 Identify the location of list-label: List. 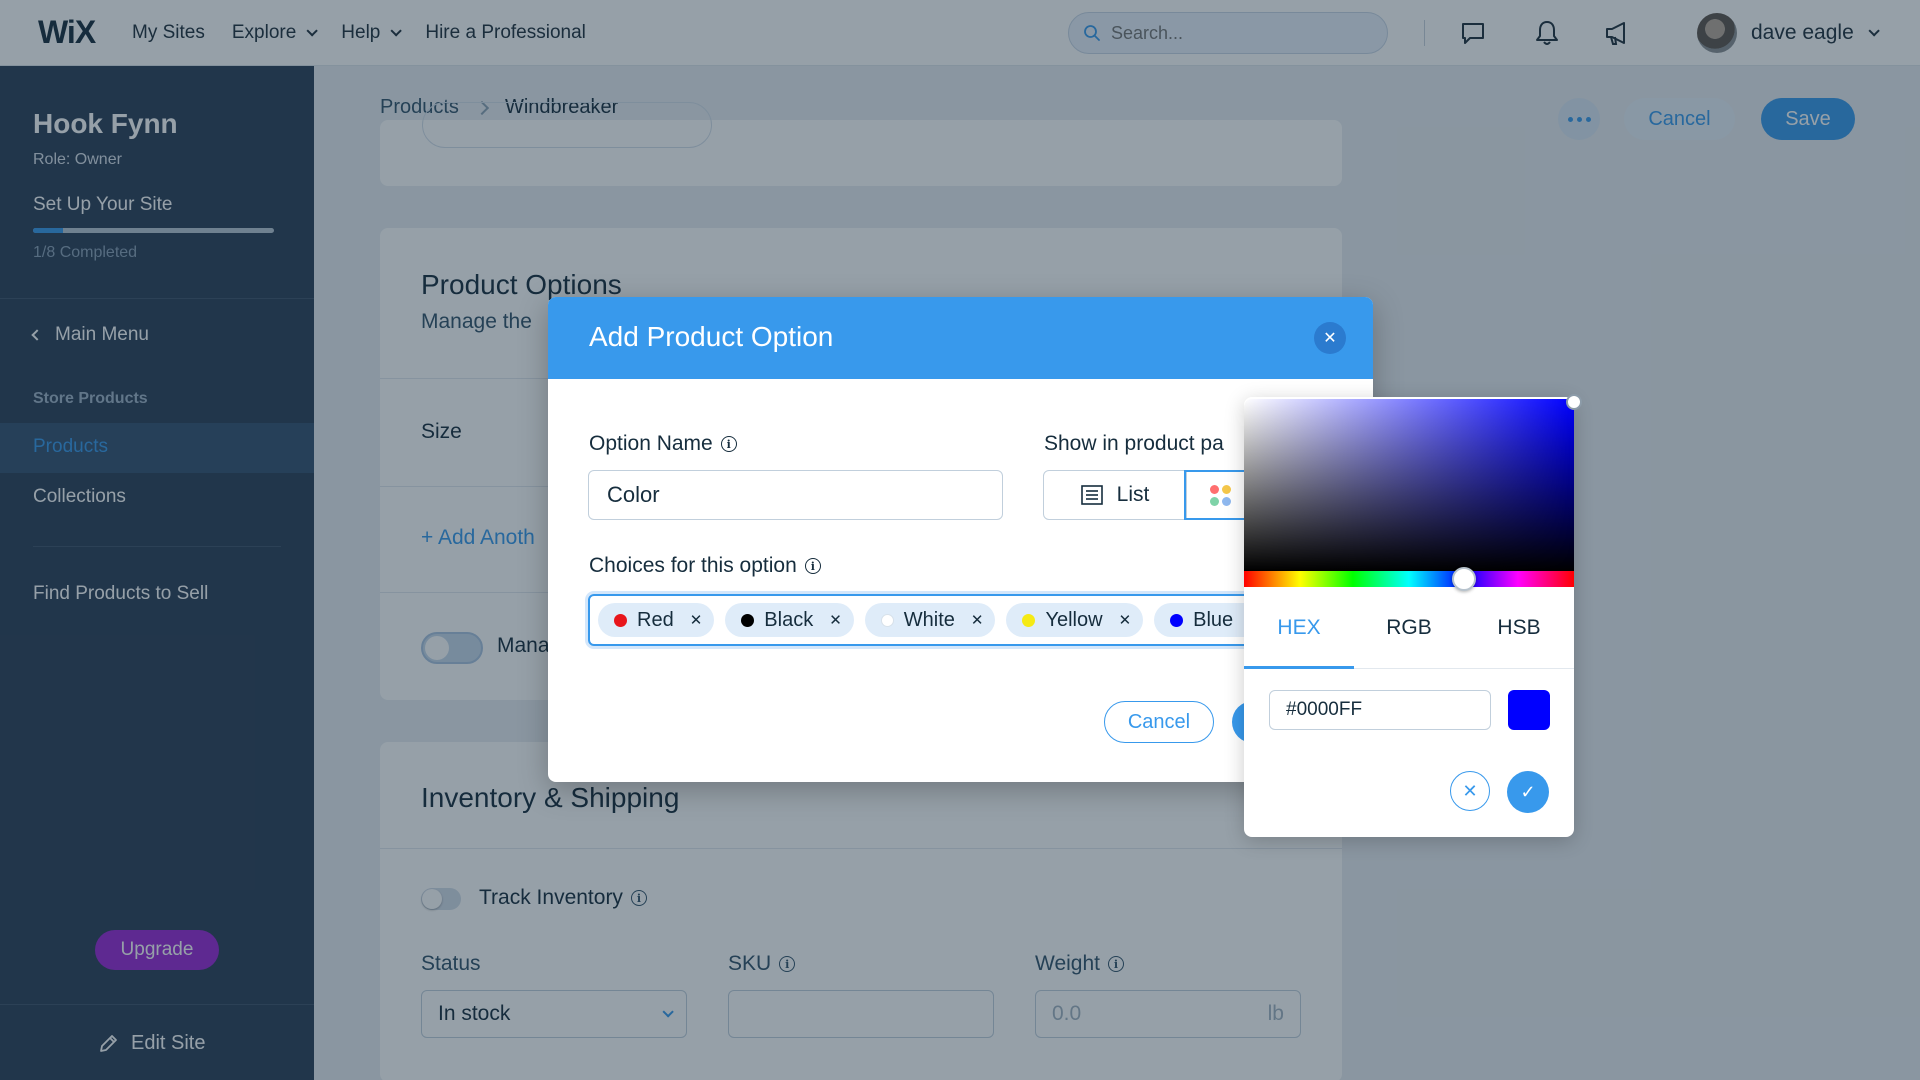
(1133, 494).